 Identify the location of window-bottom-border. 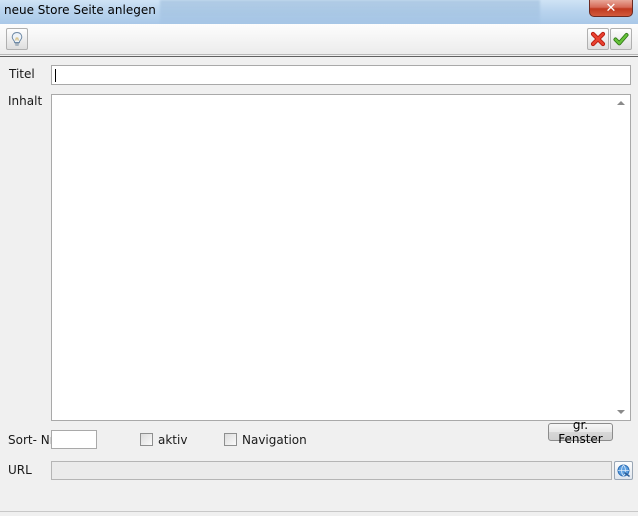
(319, 511).